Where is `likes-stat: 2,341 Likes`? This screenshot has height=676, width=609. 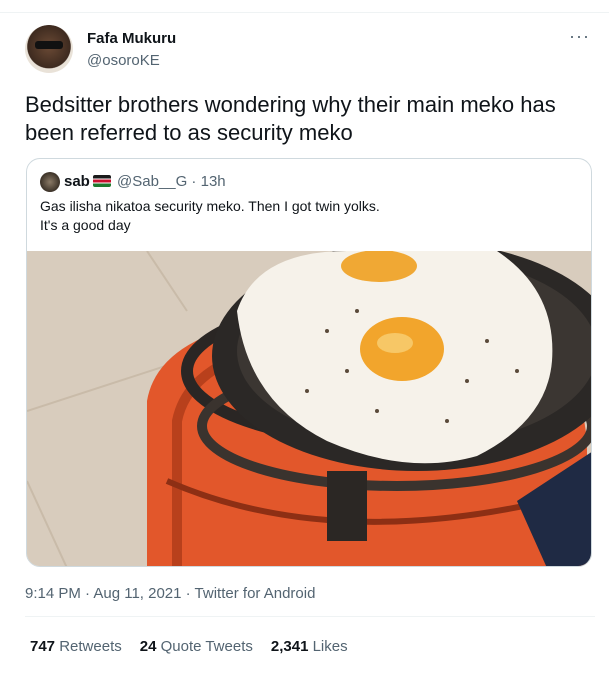 likes-stat: 2,341 Likes is located at coordinates (309, 646).